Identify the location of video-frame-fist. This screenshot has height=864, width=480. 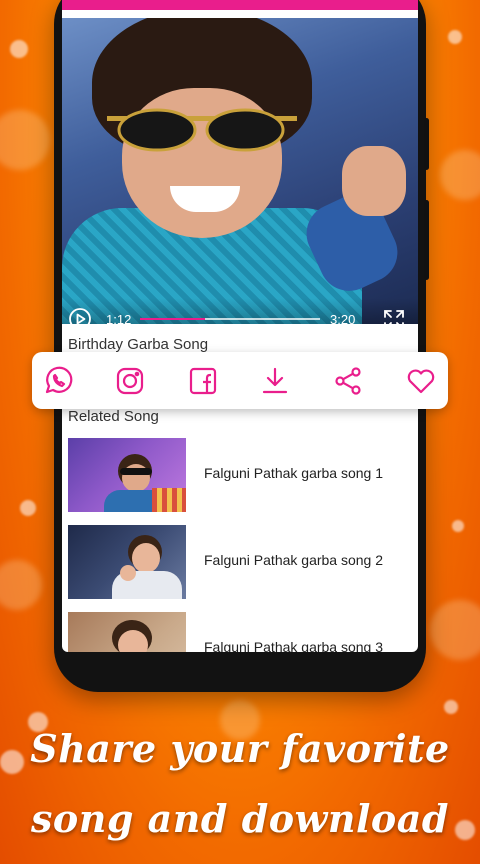
(374, 181).